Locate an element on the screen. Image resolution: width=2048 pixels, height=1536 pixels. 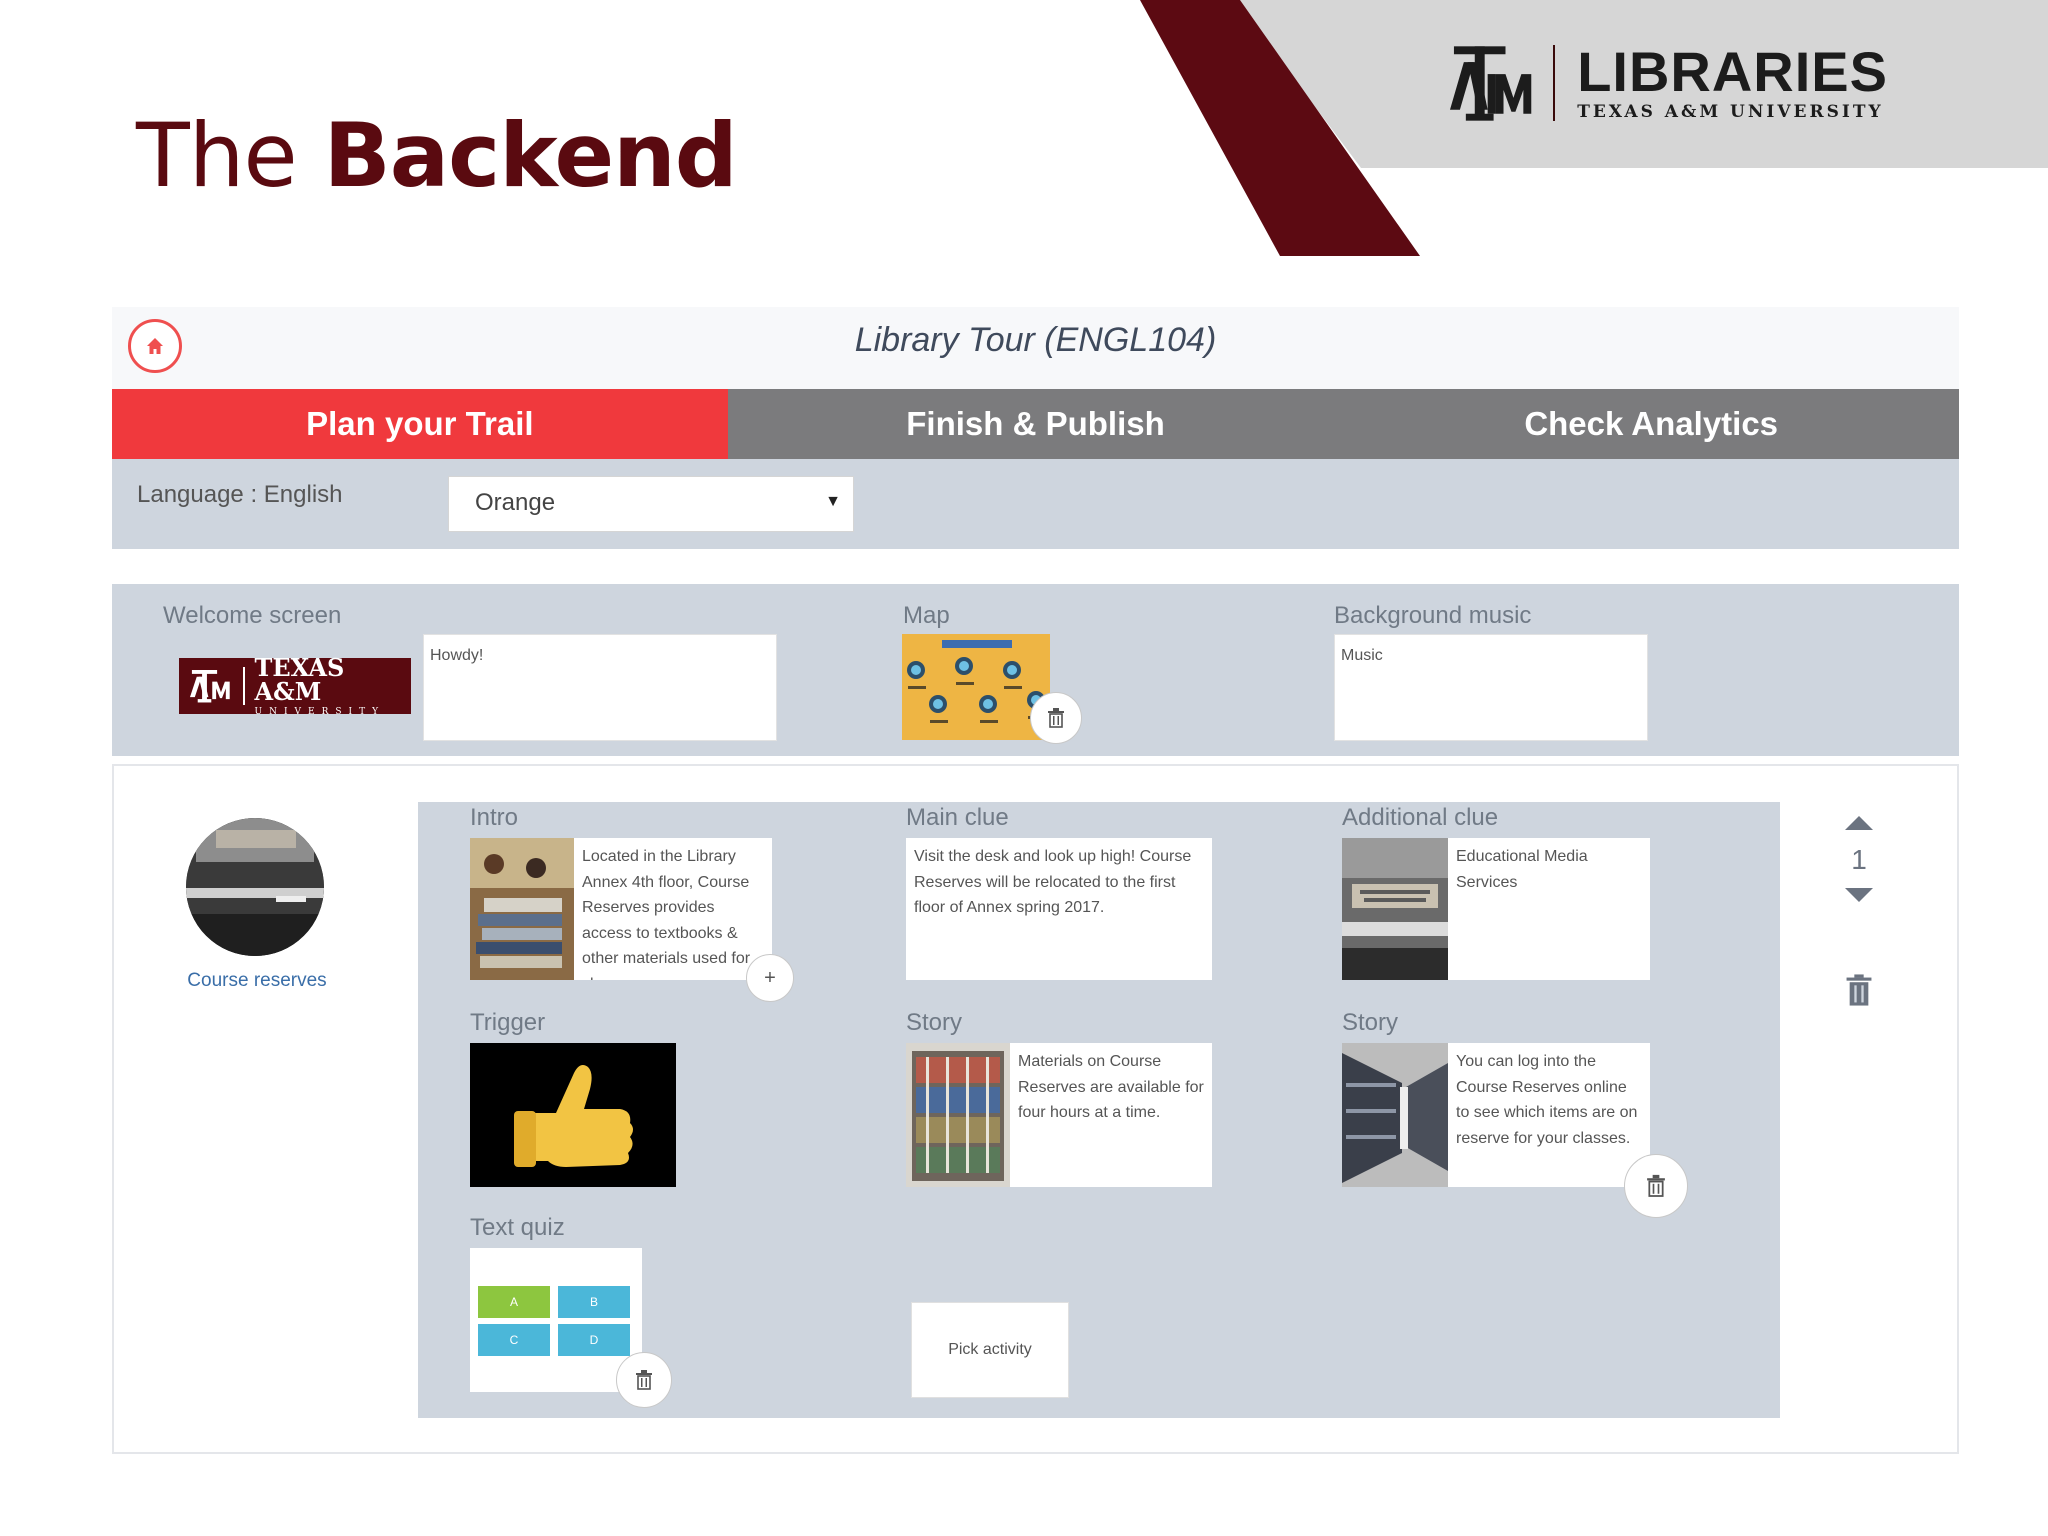
story-2-image is located at coordinates (1395, 1115).